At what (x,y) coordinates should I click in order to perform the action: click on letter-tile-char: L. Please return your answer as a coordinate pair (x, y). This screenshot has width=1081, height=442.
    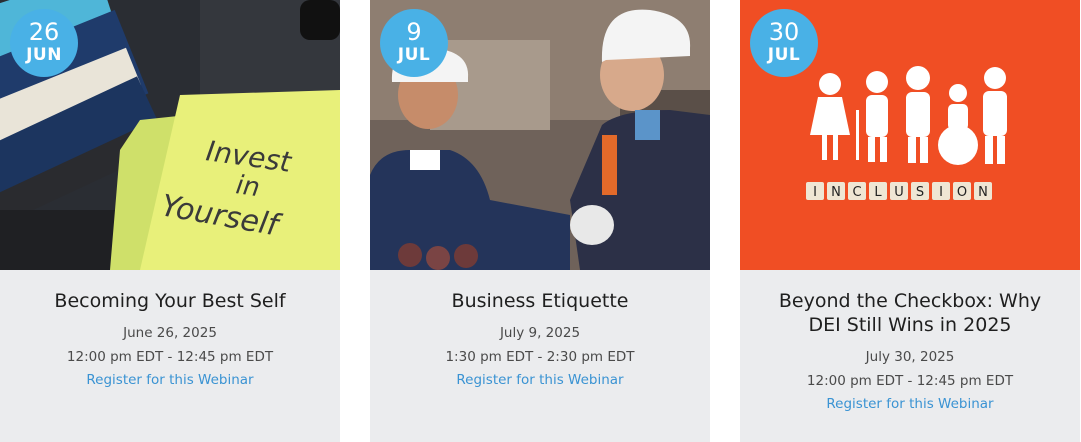
    Looking at the image, I should click on (878, 192).